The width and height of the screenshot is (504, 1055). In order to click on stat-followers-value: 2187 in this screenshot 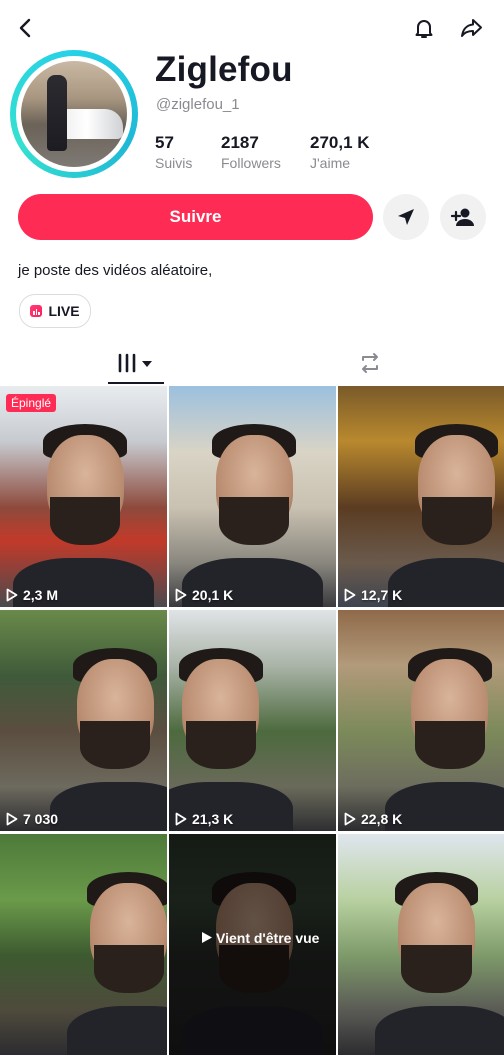, I will do `click(240, 142)`.